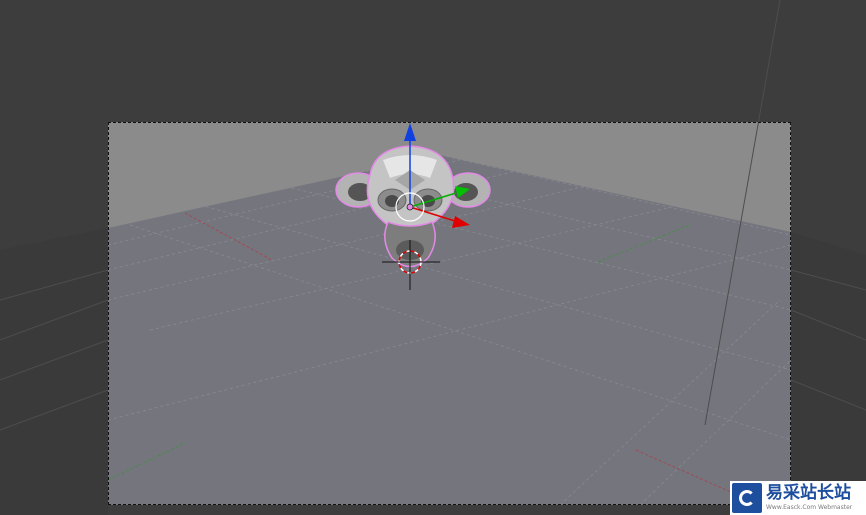 The height and width of the screenshot is (515, 866). Describe the element at coordinates (808, 493) in the screenshot. I see `watermark-title: 易采站长站` at that location.